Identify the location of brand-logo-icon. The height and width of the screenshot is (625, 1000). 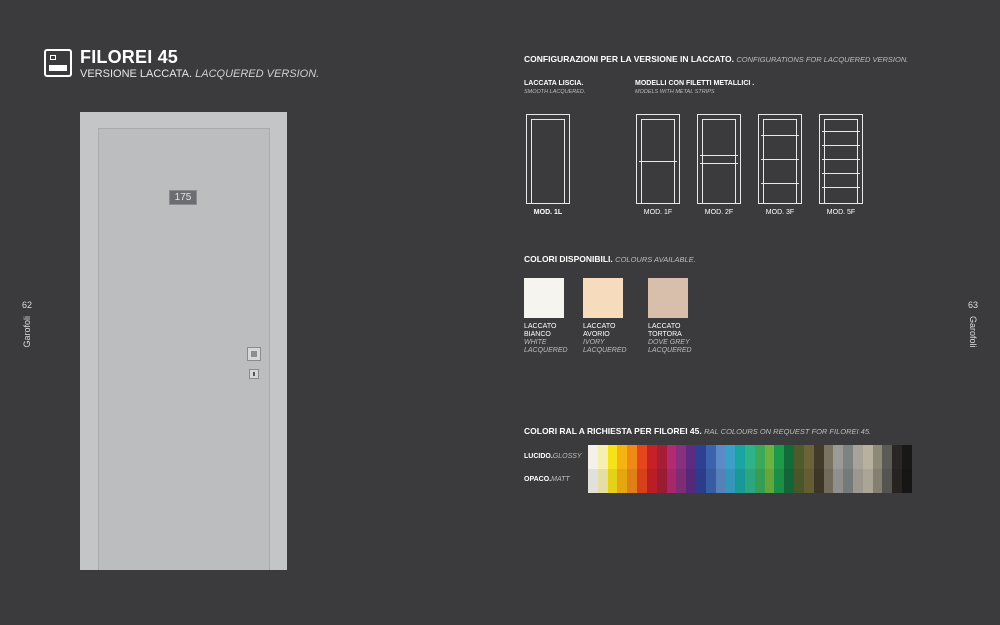
(58, 63).